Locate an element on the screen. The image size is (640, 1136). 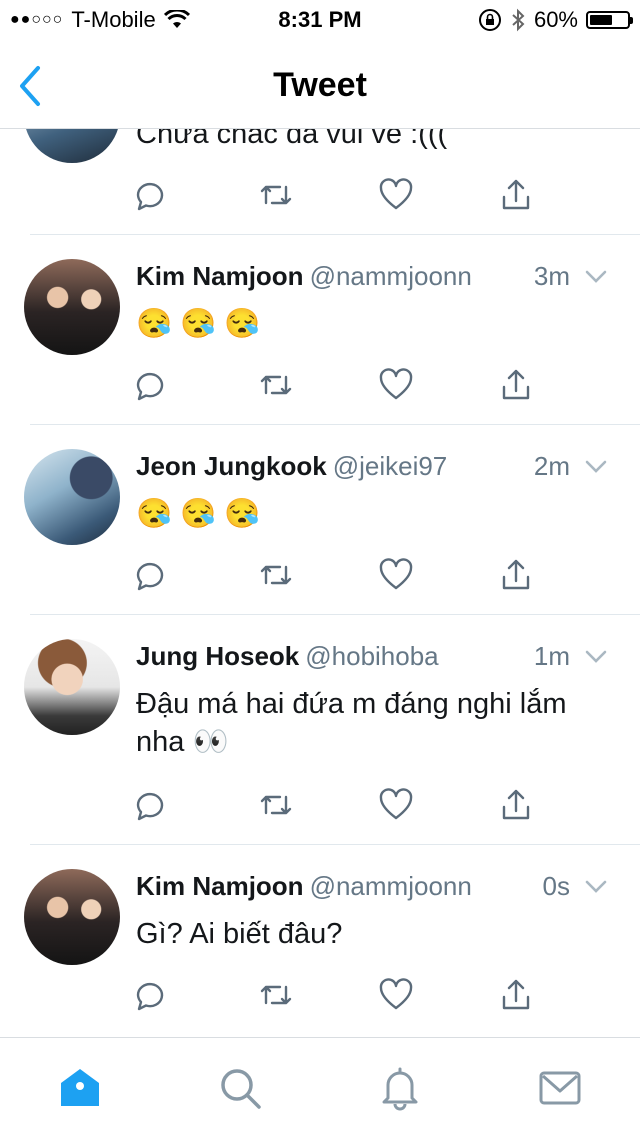
tweet-header: Jeon Jungkook @jeikei97 2m is located at coordinates (373, 469).